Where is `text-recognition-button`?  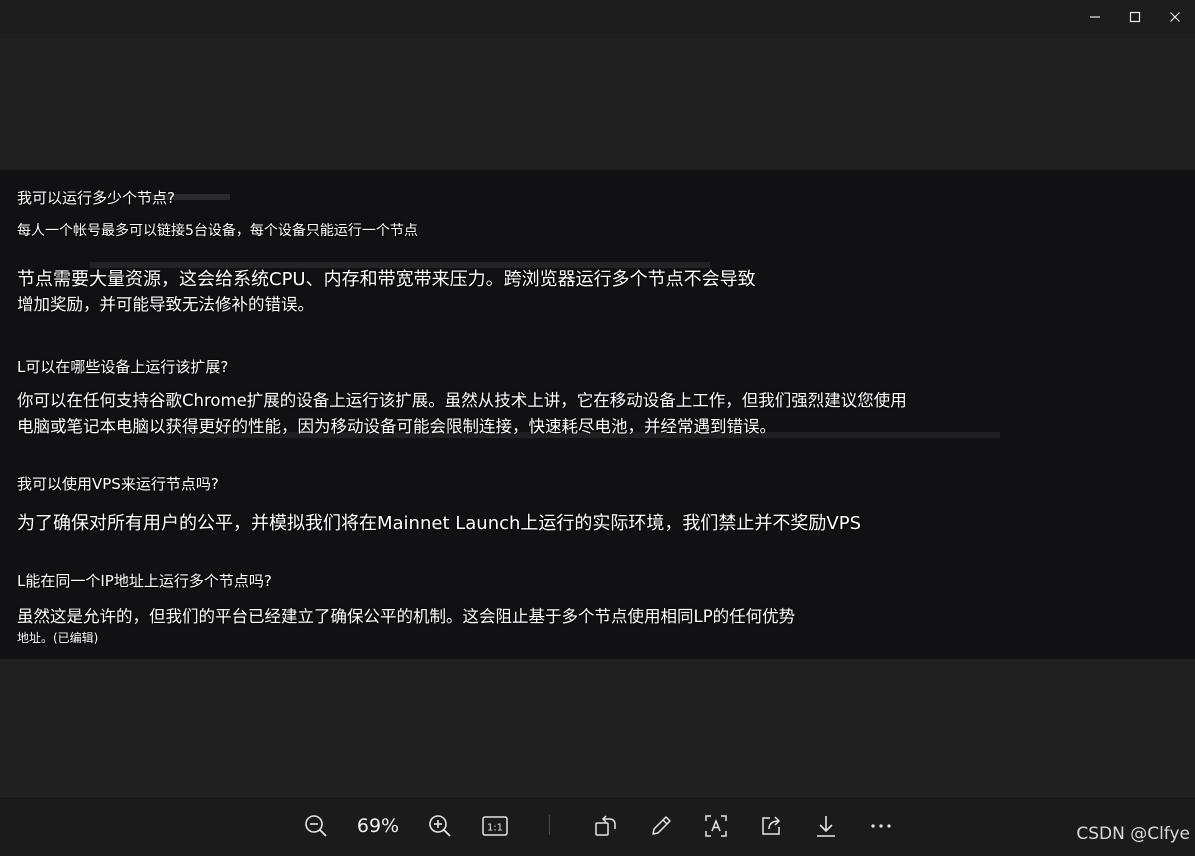 text-recognition-button is located at coordinates (716, 826).